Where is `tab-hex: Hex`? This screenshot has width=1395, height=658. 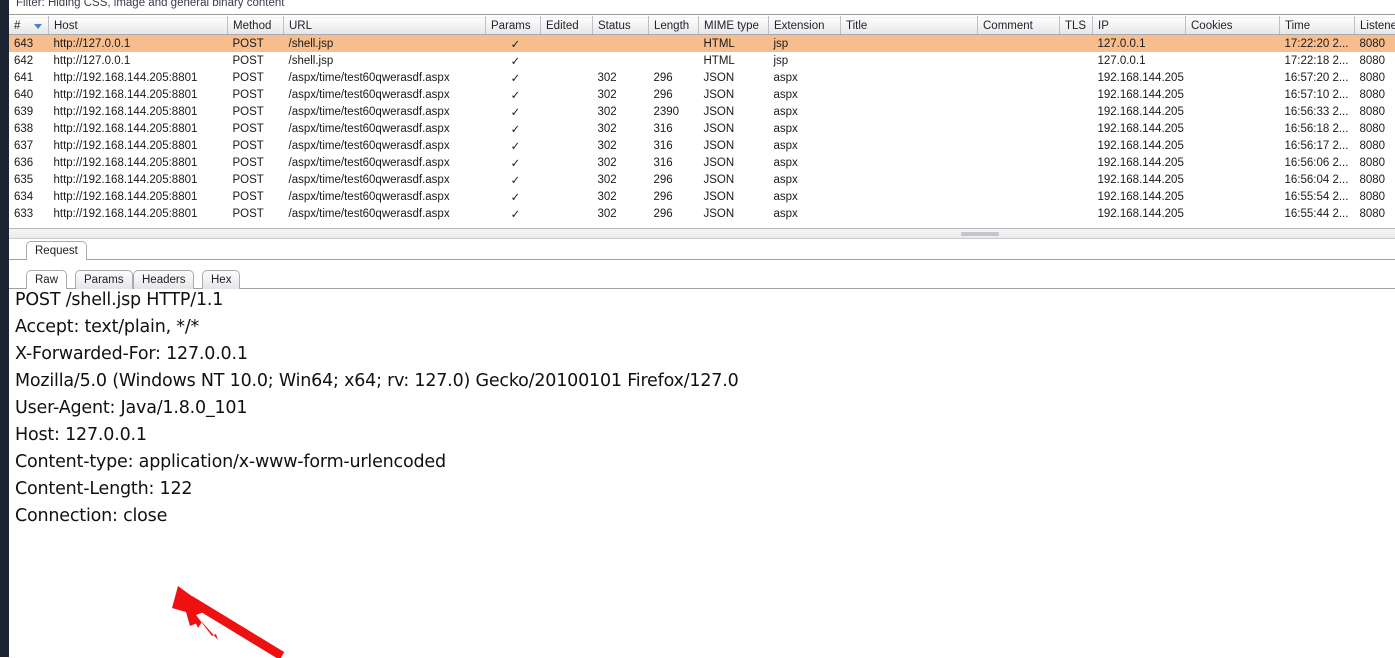
tab-hex: Hex is located at coordinates (221, 279).